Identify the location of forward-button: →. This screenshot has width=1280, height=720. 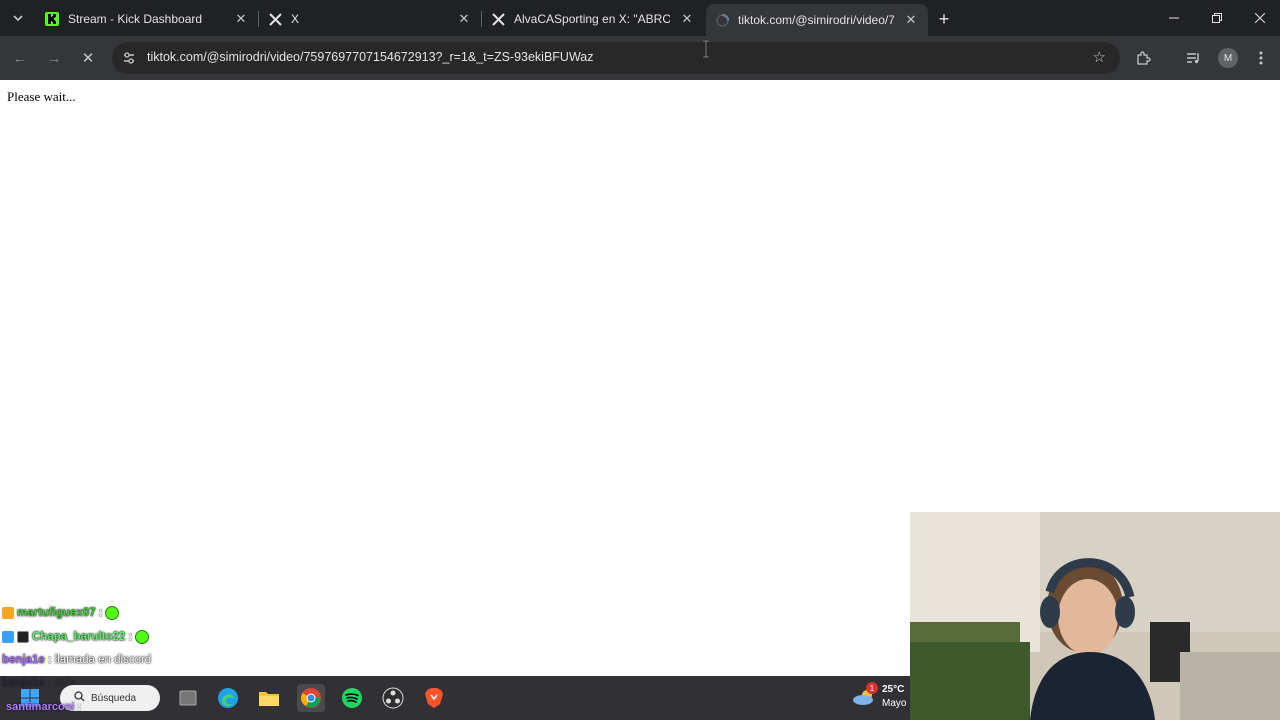
(54, 58).